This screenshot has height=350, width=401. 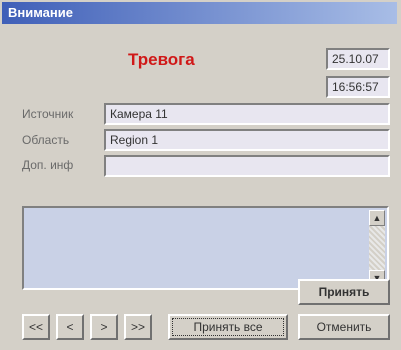 What do you see at coordinates (70, 327) in the screenshot?
I see `prev-button: <` at bounding box center [70, 327].